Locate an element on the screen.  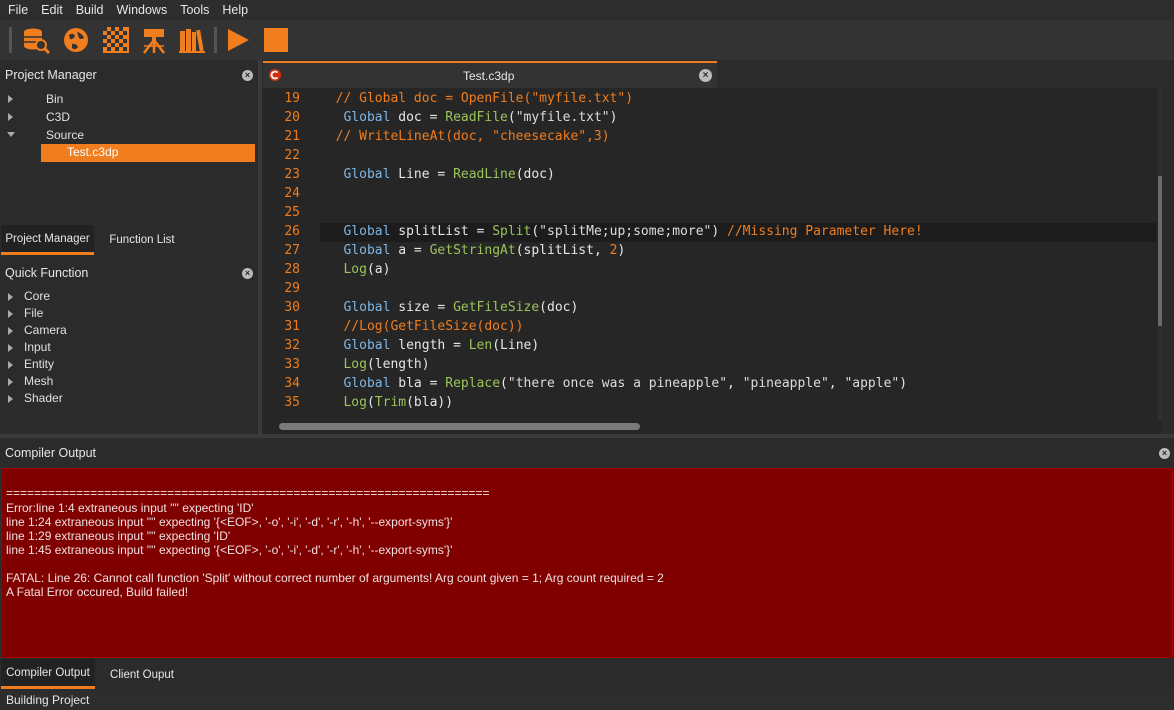
stop-icon is located at coordinates (276, 40).